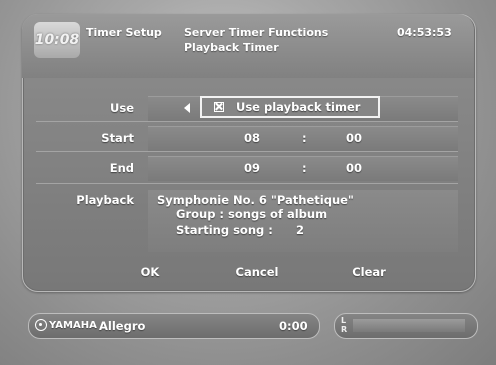 The width and height of the screenshot is (496, 365). I want to click on use-value: Use playback timer, so click(298, 107).